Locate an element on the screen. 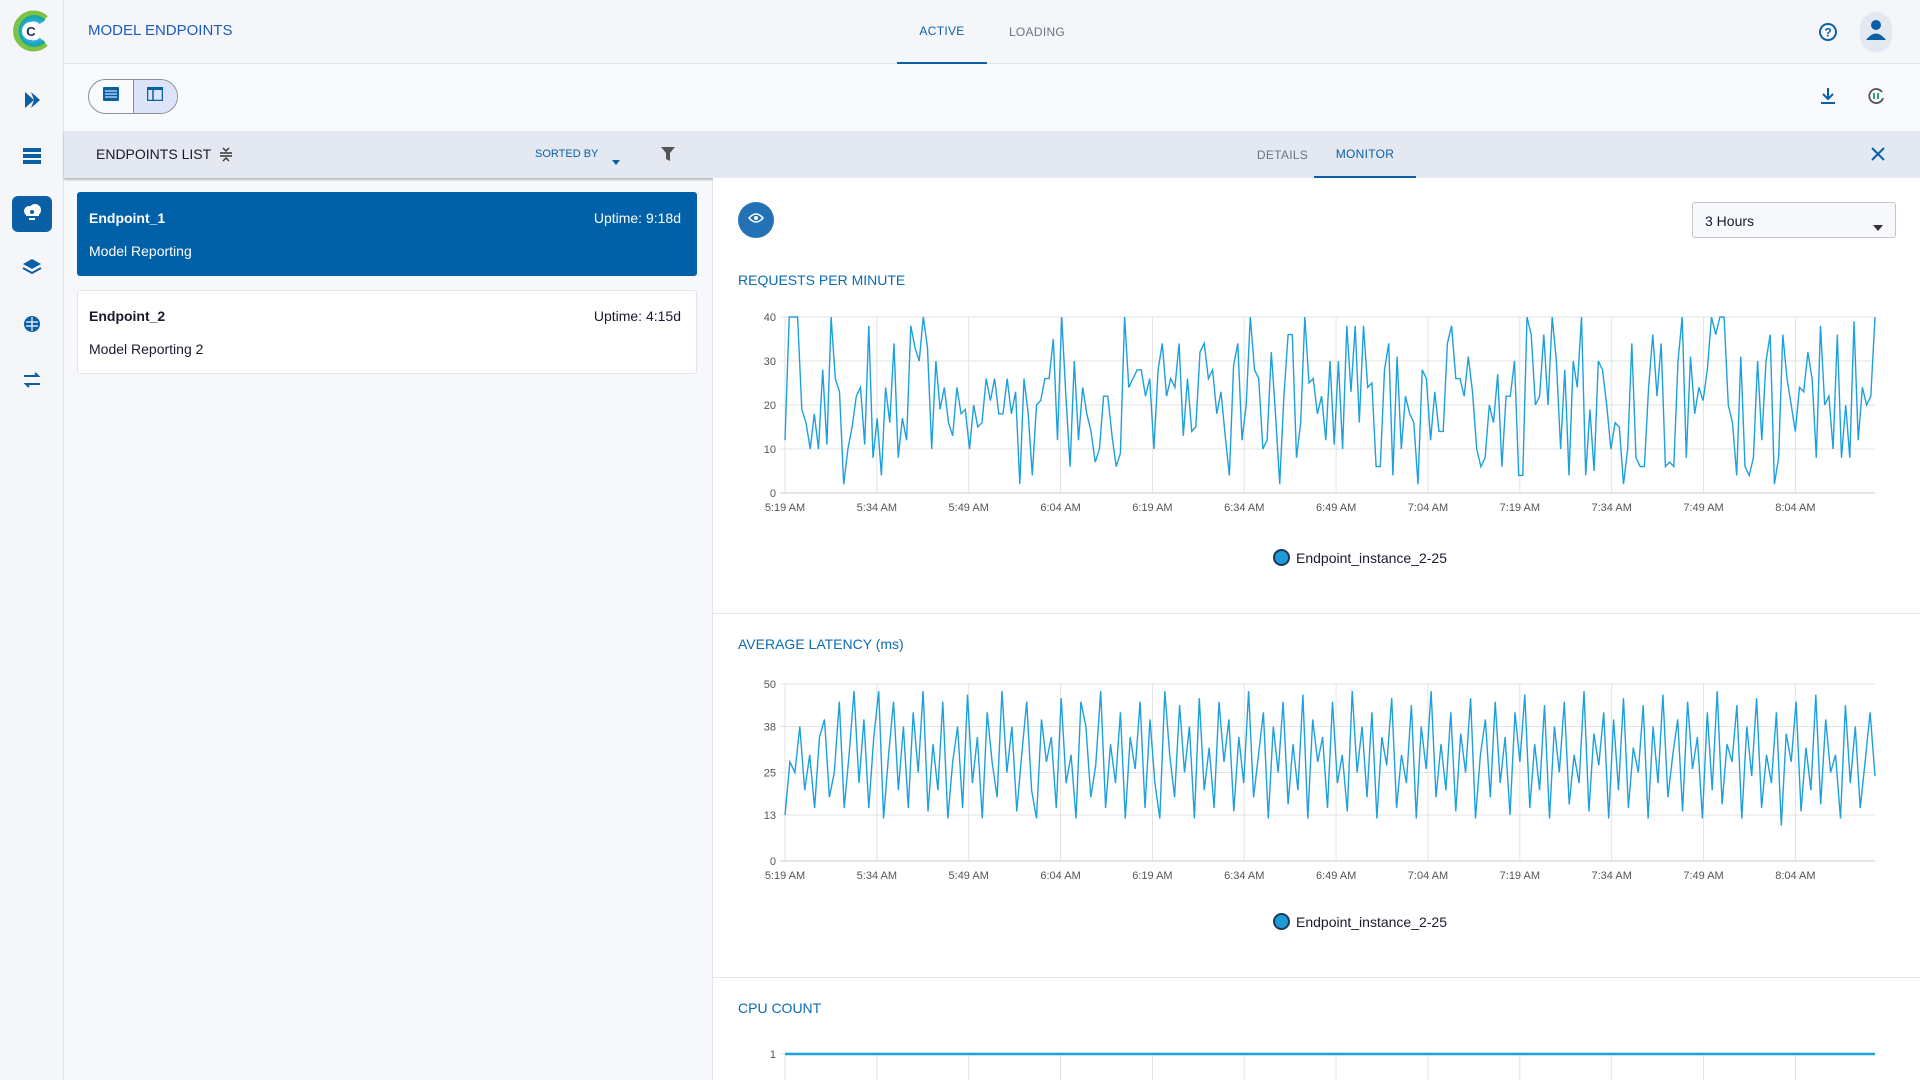 Image resolution: width=1920 pixels, height=1080 pixels. datasets-icon is located at coordinates (32, 158).